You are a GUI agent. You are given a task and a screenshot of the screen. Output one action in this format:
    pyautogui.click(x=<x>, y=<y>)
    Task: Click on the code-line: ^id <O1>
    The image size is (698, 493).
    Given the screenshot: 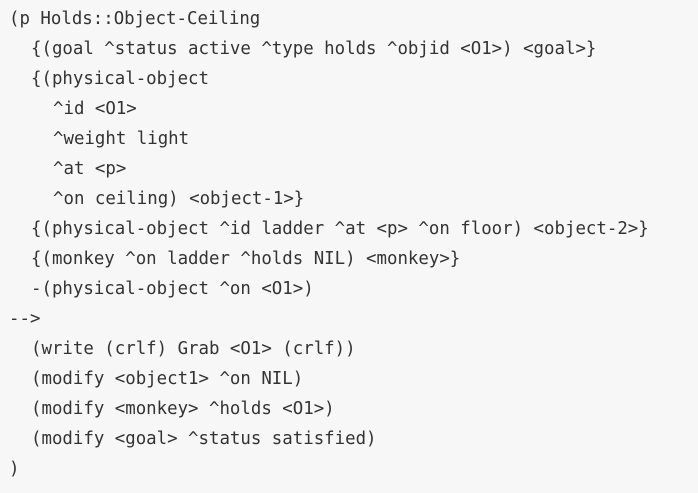 What is the action you would take?
    pyautogui.click(x=95, y=109)
    